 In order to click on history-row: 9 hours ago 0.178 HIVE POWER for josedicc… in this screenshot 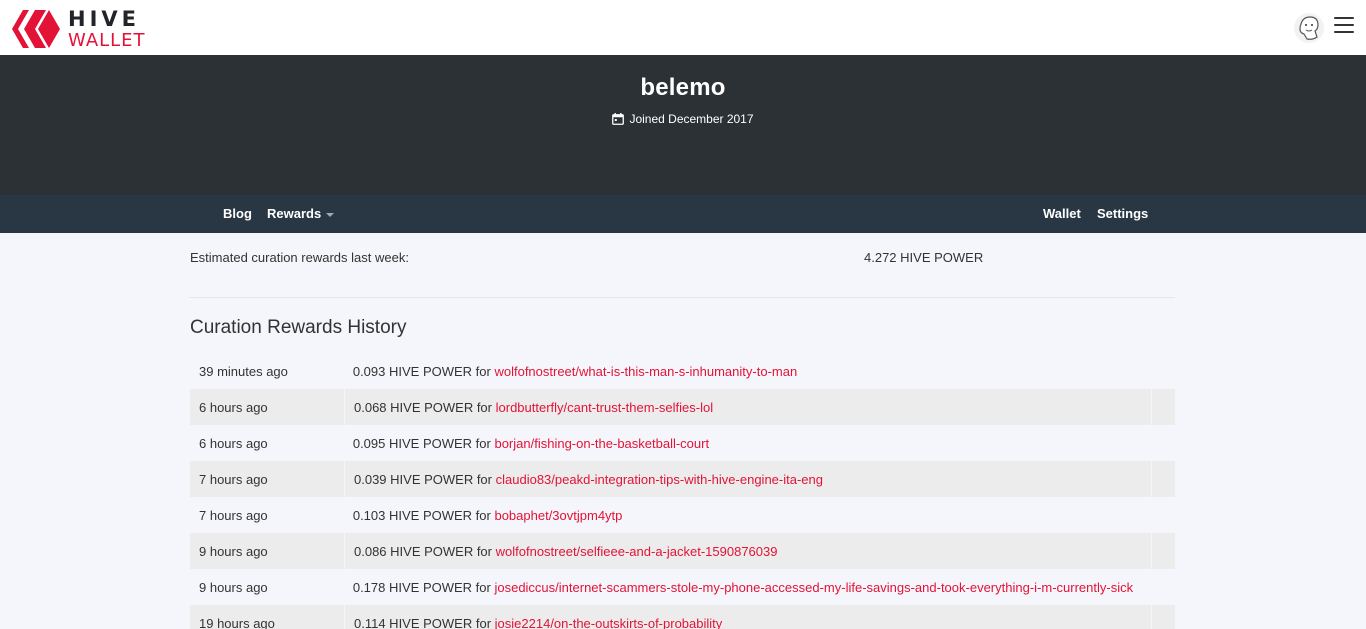, I will do `click(670, 587)`.